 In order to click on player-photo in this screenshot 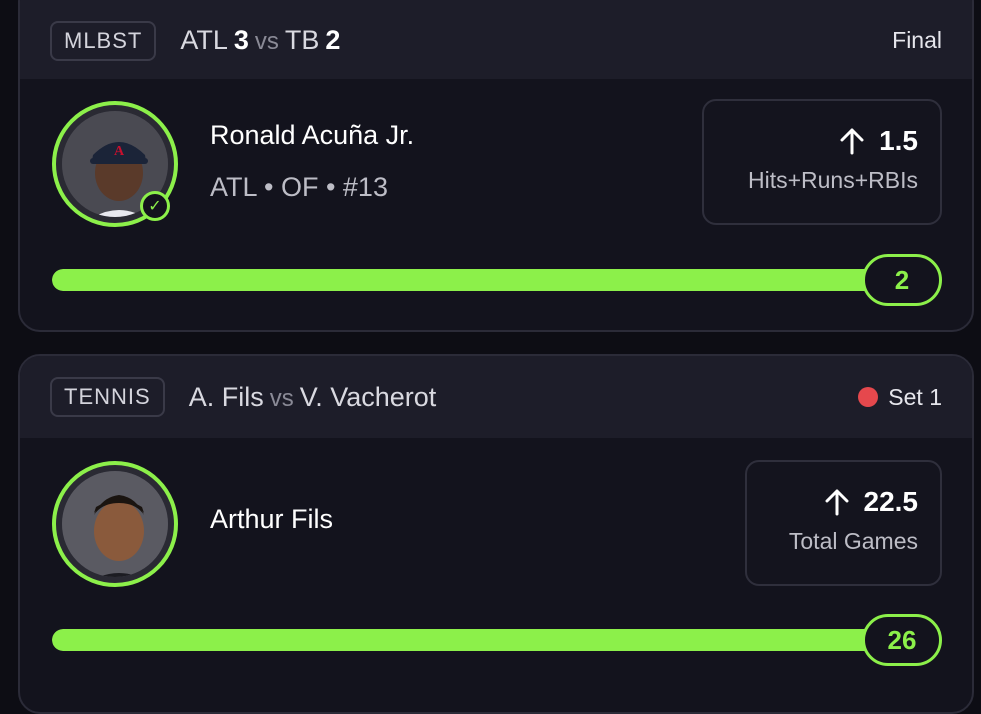, I will do `click(115, 524)`.